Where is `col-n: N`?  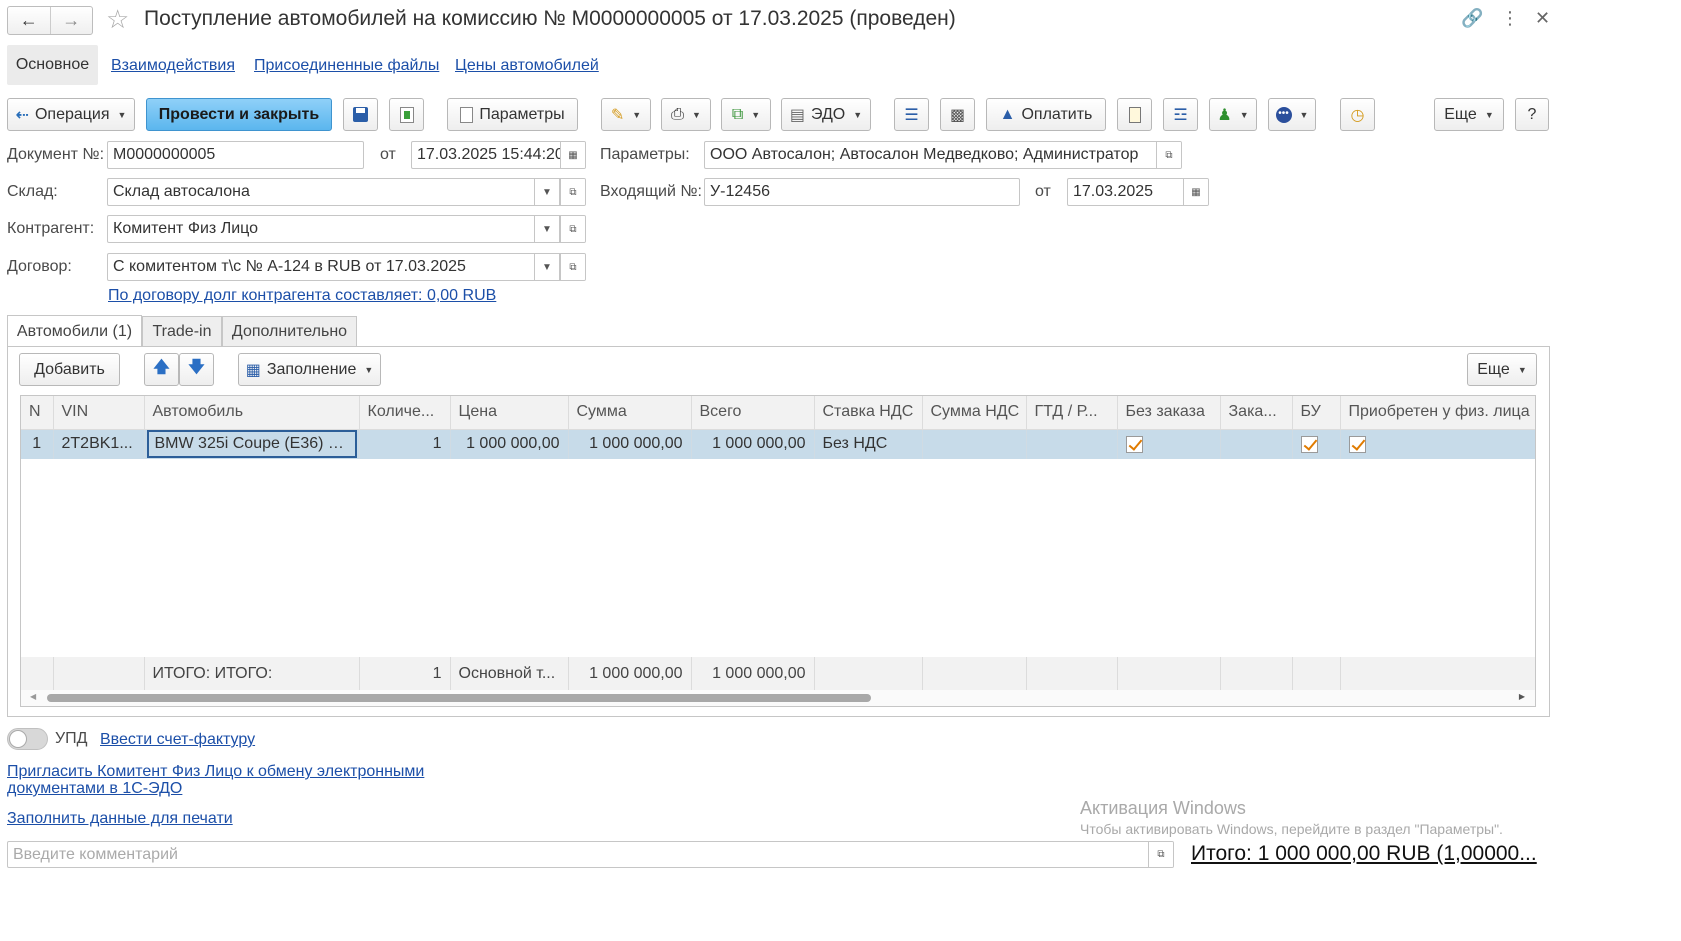 col-n: N is located at coordinates (37, 413).